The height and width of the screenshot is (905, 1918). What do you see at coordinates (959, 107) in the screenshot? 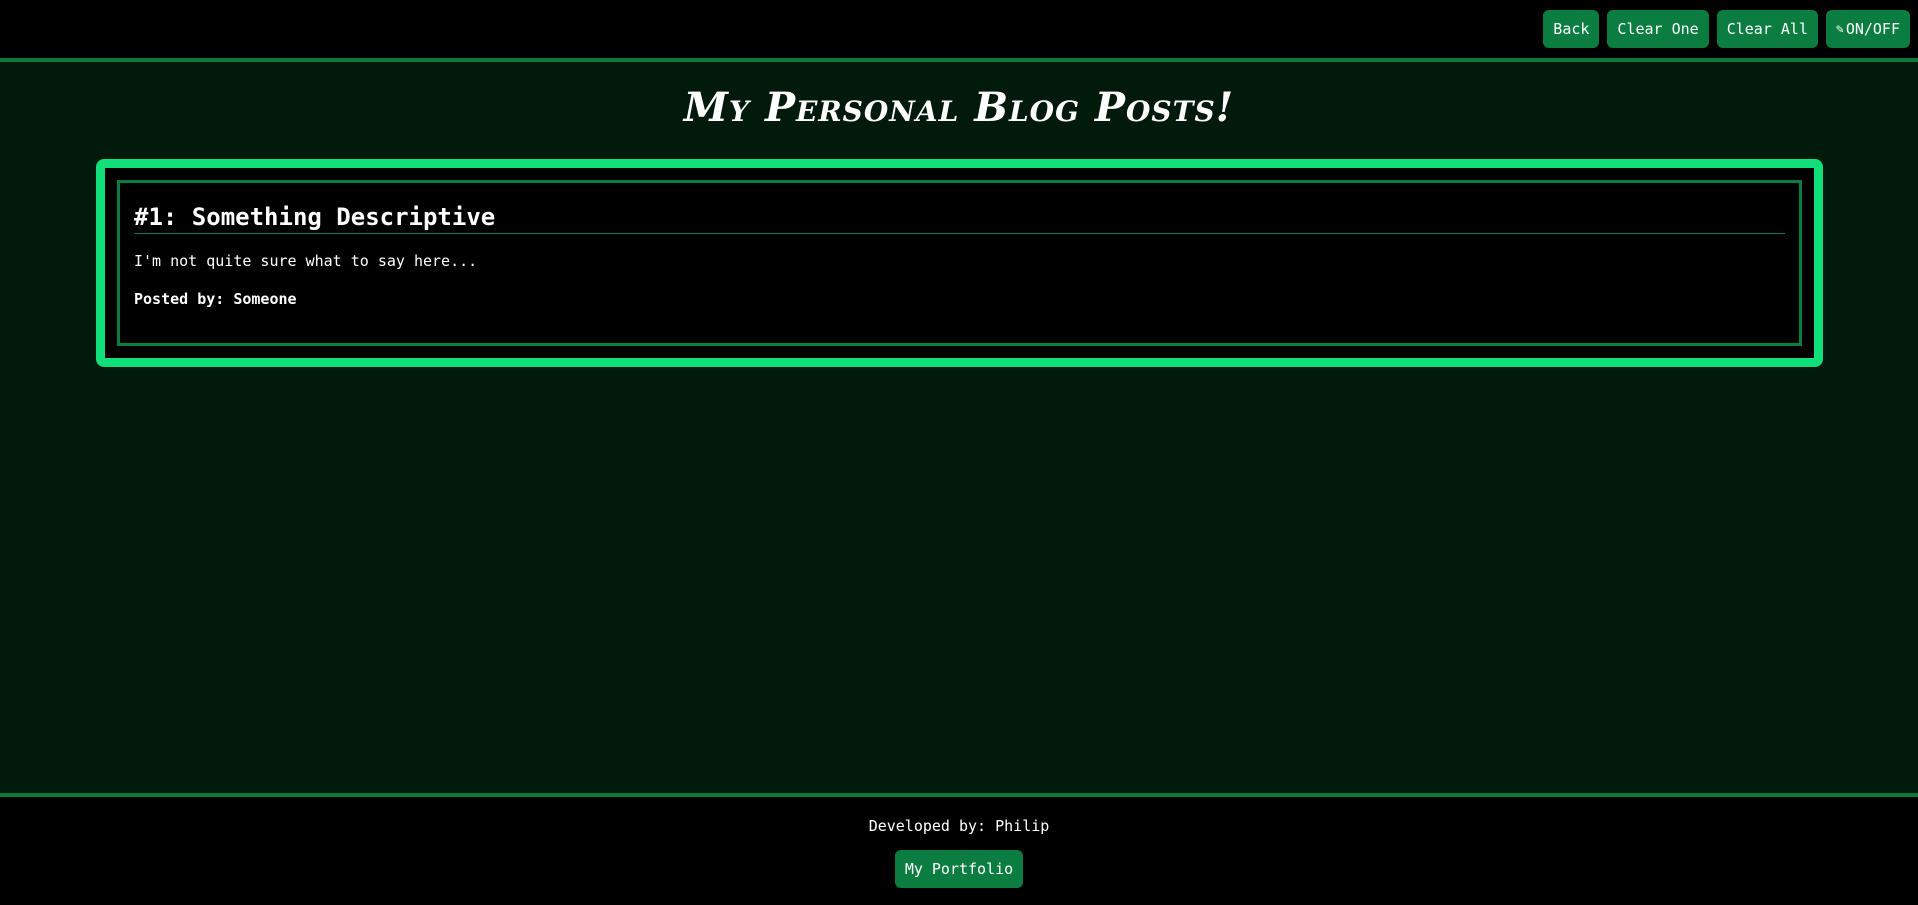
I see `page-title: My Personal Blog Posts!` at bounding box center [959, 107].